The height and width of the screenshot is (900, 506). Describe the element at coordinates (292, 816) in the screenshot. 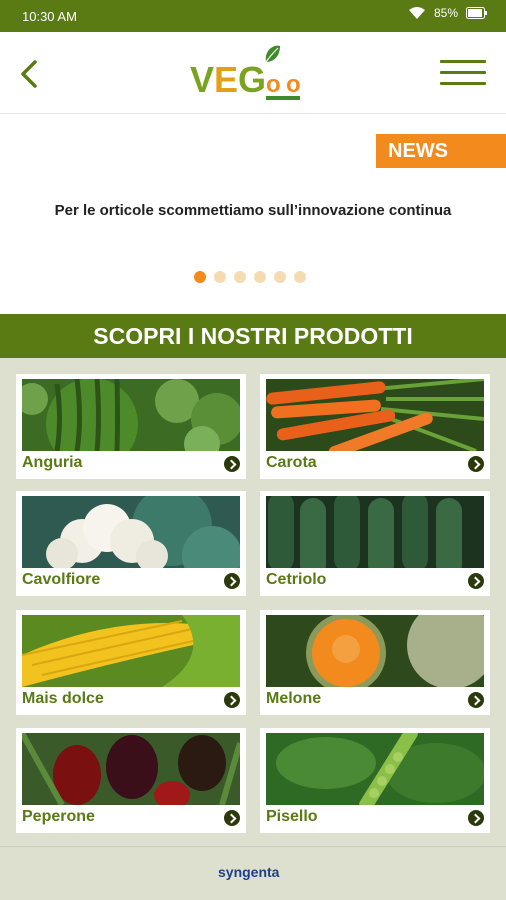

I see `product-label: Pisello` at that location.